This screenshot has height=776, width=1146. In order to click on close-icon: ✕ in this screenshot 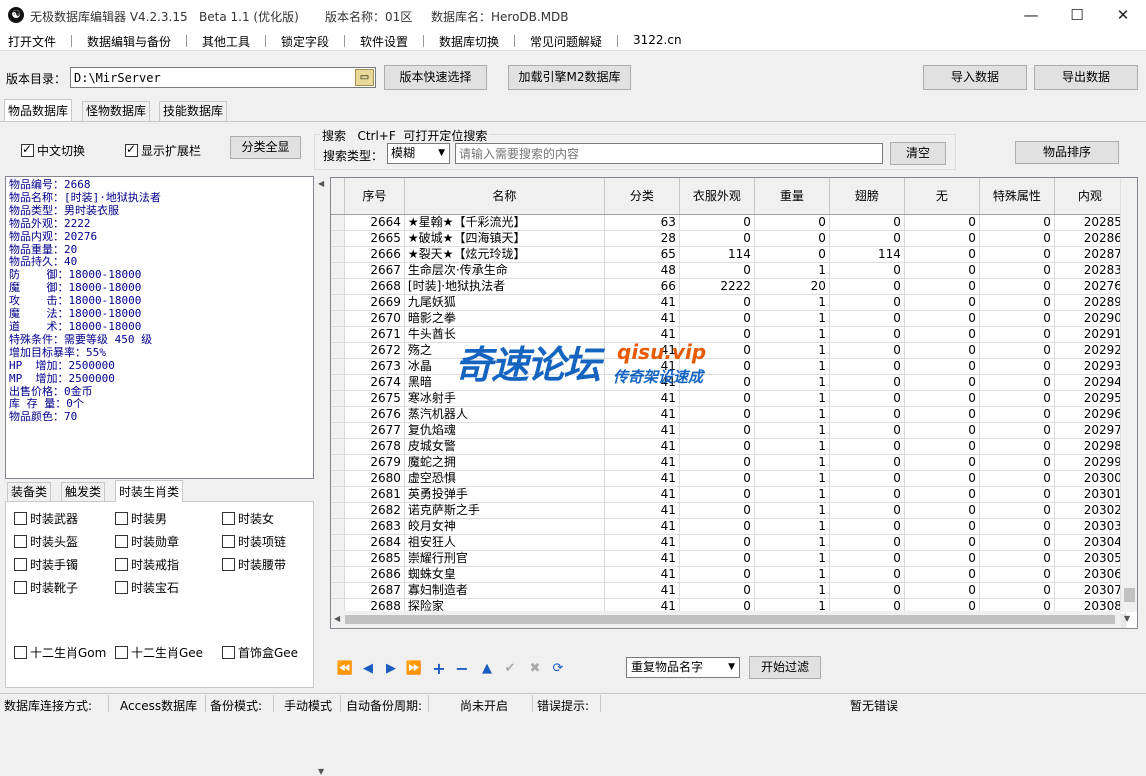, I will do `click(1123, 15)`.